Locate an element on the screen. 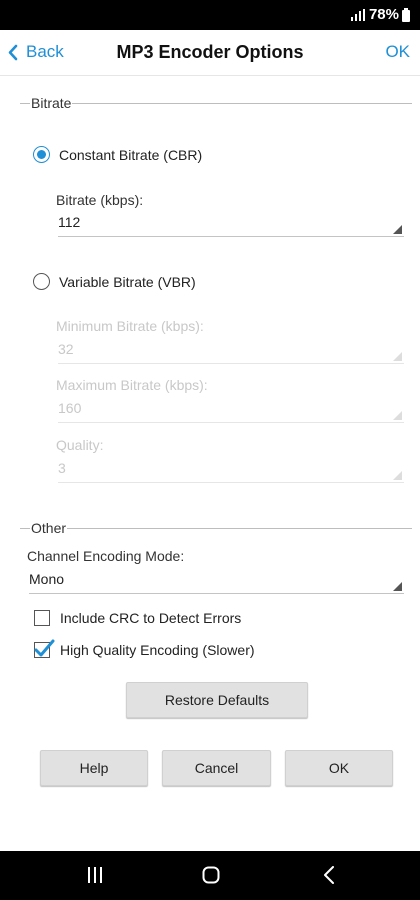 Image resolution: width=420 pixels, height=900 pixels. battery-percent: 78% is located at coordinates (383, 14).